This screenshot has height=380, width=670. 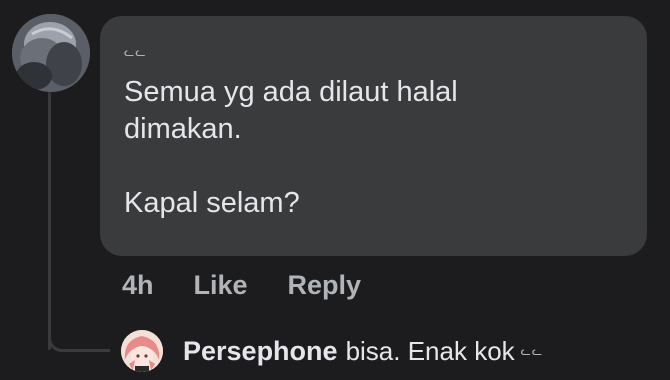 What do you see at coordinates (260, 351) in the screenshot?
I see `reply-author-name: Persephone` at bounding box center [260, 351].